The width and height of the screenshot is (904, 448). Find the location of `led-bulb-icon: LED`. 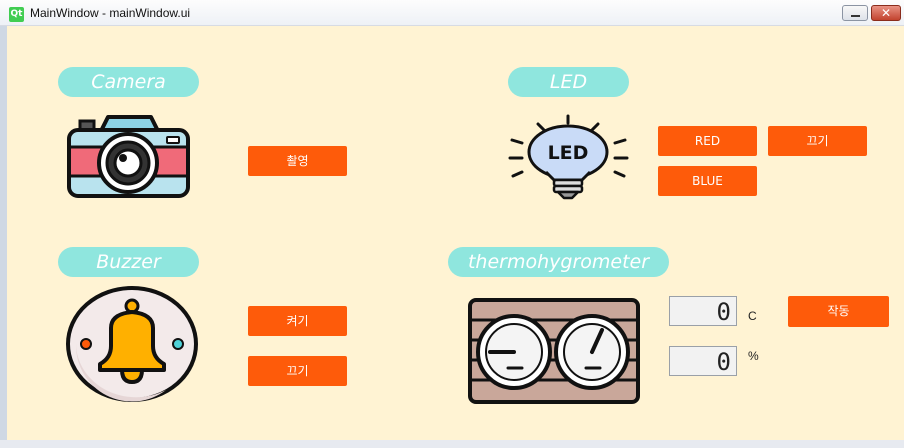

led-bulb-icon: LED is located at coordinates (568, 157).